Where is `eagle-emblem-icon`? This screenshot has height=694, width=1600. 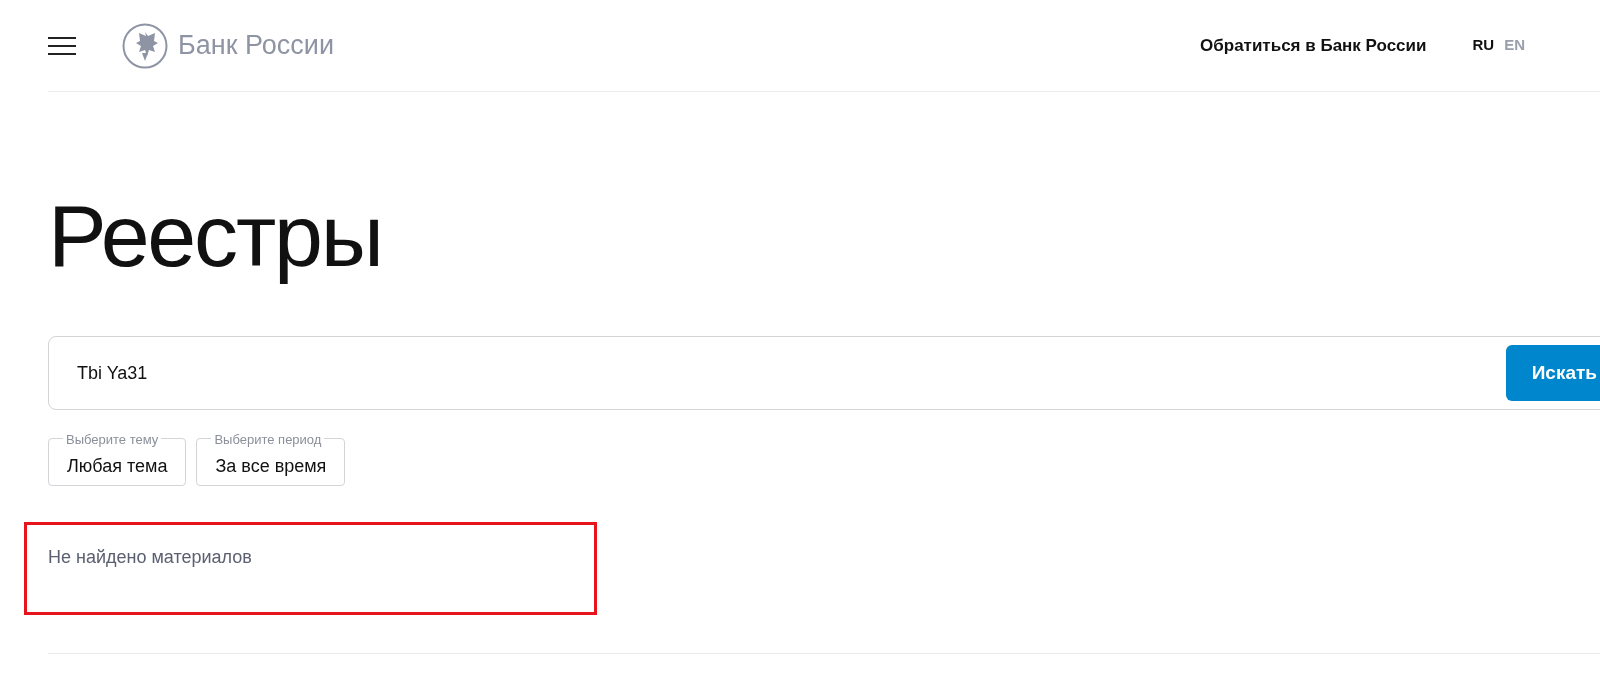
eagle-emblem-icon is located at coordinates (145, 45).